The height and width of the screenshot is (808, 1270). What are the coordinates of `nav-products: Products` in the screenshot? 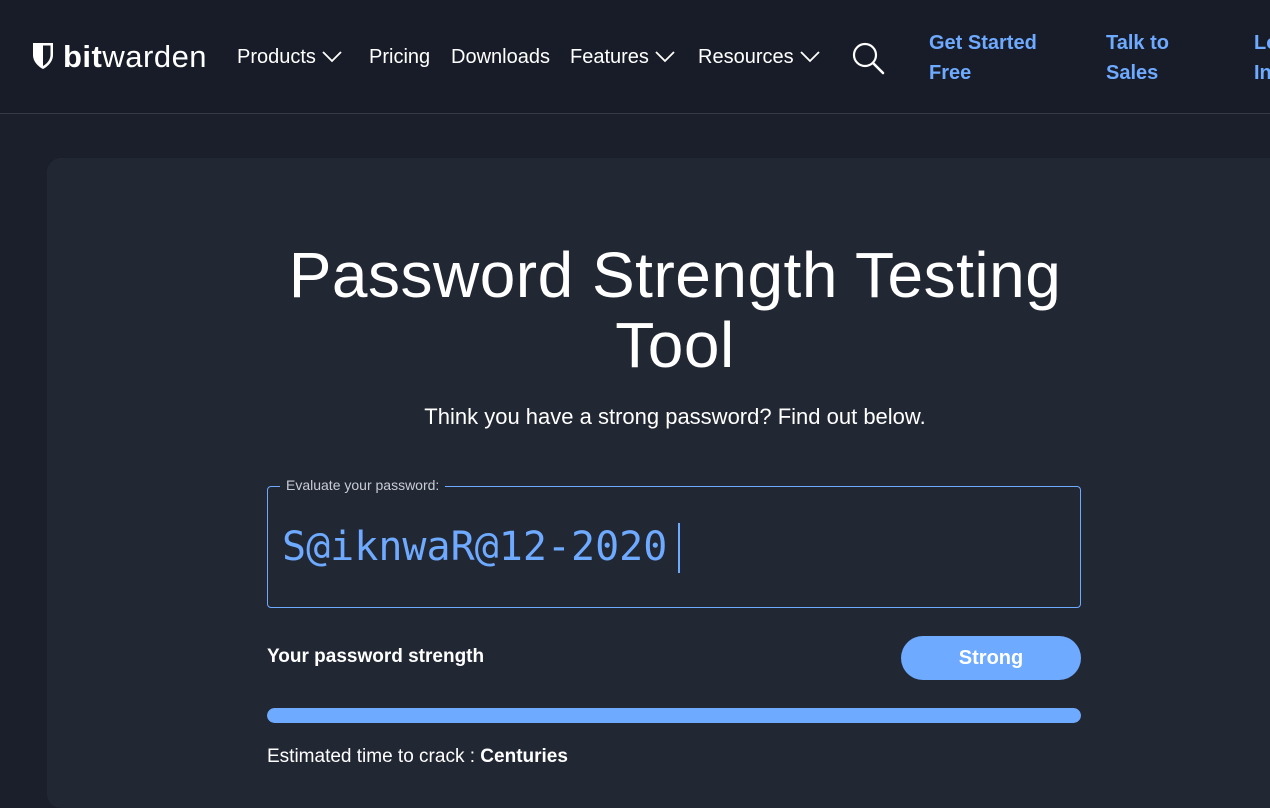 It's located at (289, 57).